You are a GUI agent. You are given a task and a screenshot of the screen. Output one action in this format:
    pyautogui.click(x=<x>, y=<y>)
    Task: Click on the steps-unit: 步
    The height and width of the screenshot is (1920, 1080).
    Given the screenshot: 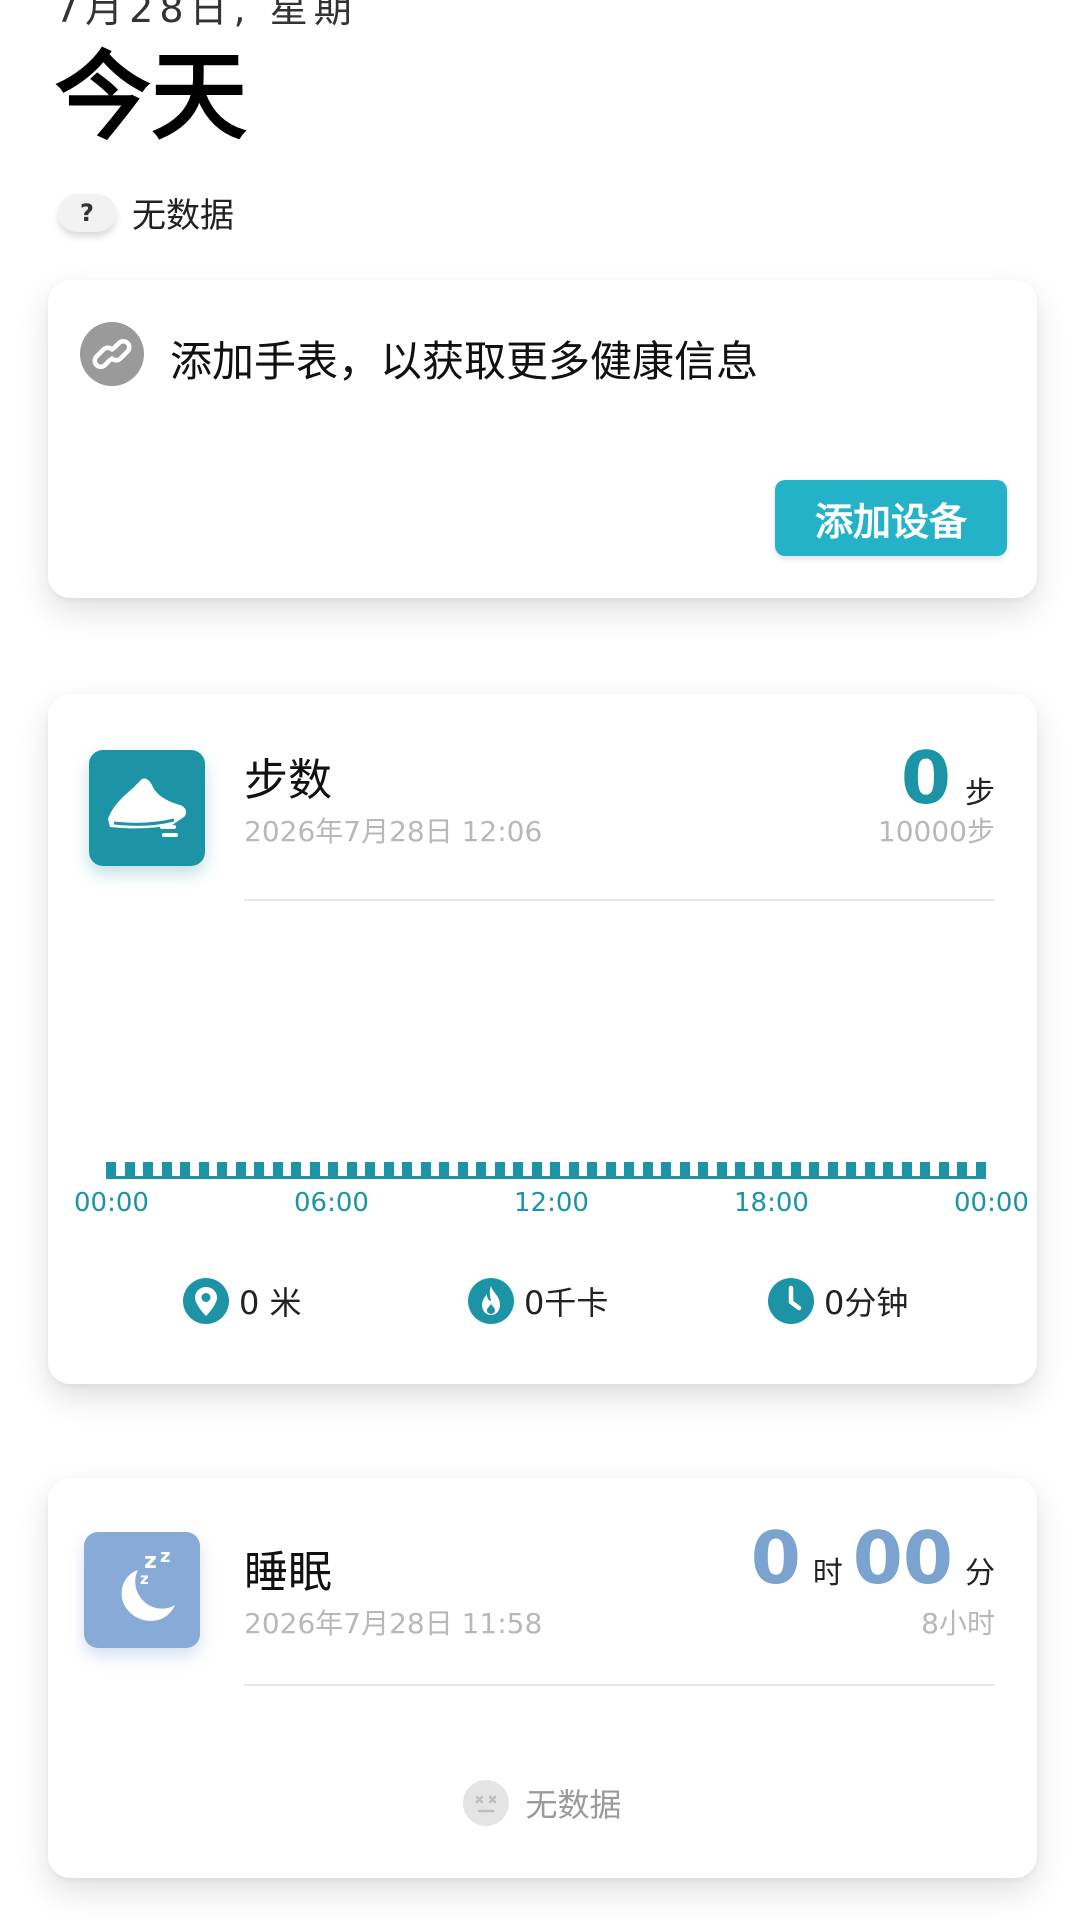 What is the action you would take?
    pyautogui.click(x=980, y=793)
    